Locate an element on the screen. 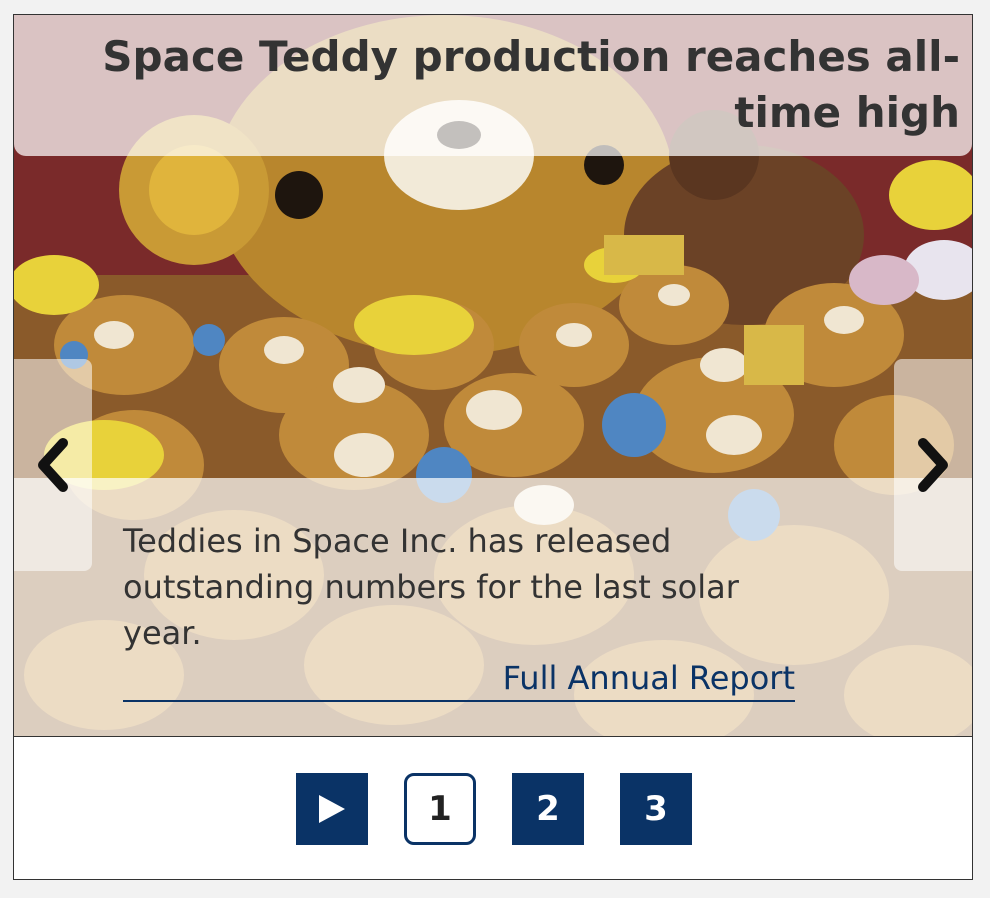 This screenshot has width=990, height=898. next-slide-button is located at coordinates (933, 465).